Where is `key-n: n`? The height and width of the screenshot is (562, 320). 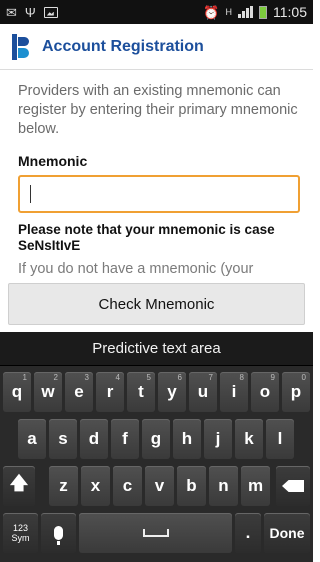 key-n: n is located at coordinates (223, 486).